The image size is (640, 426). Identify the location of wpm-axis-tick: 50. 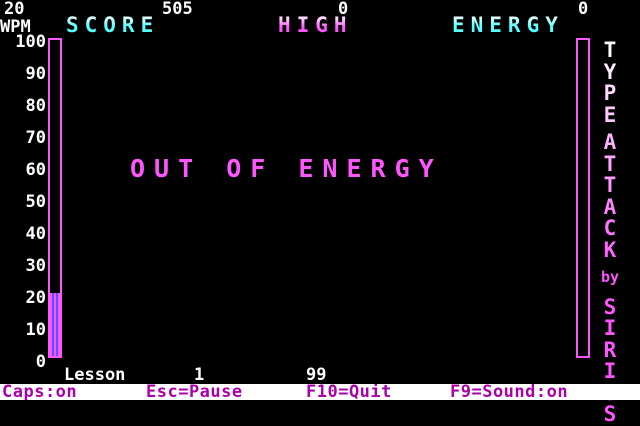
(35, 202).